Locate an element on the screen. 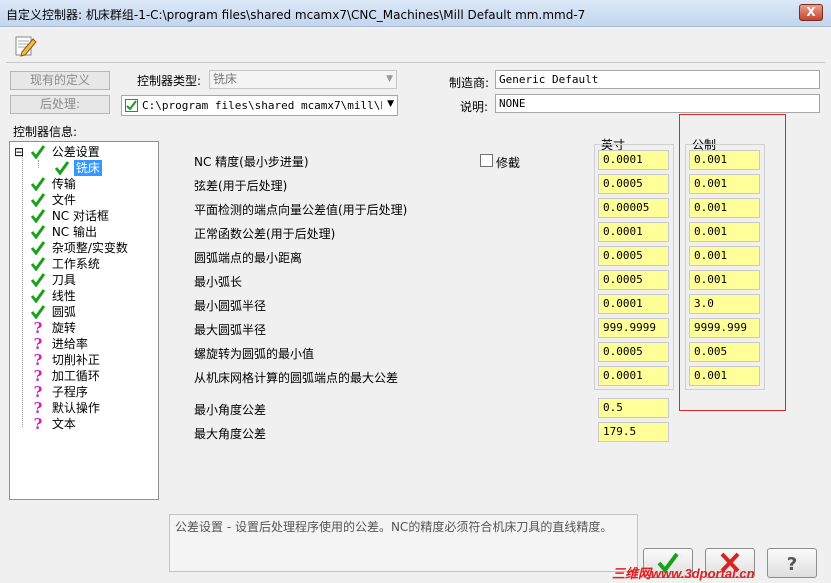 The width and height of the screenshot is (831, 583). file-check-icon is located at coordinates (131, 105).